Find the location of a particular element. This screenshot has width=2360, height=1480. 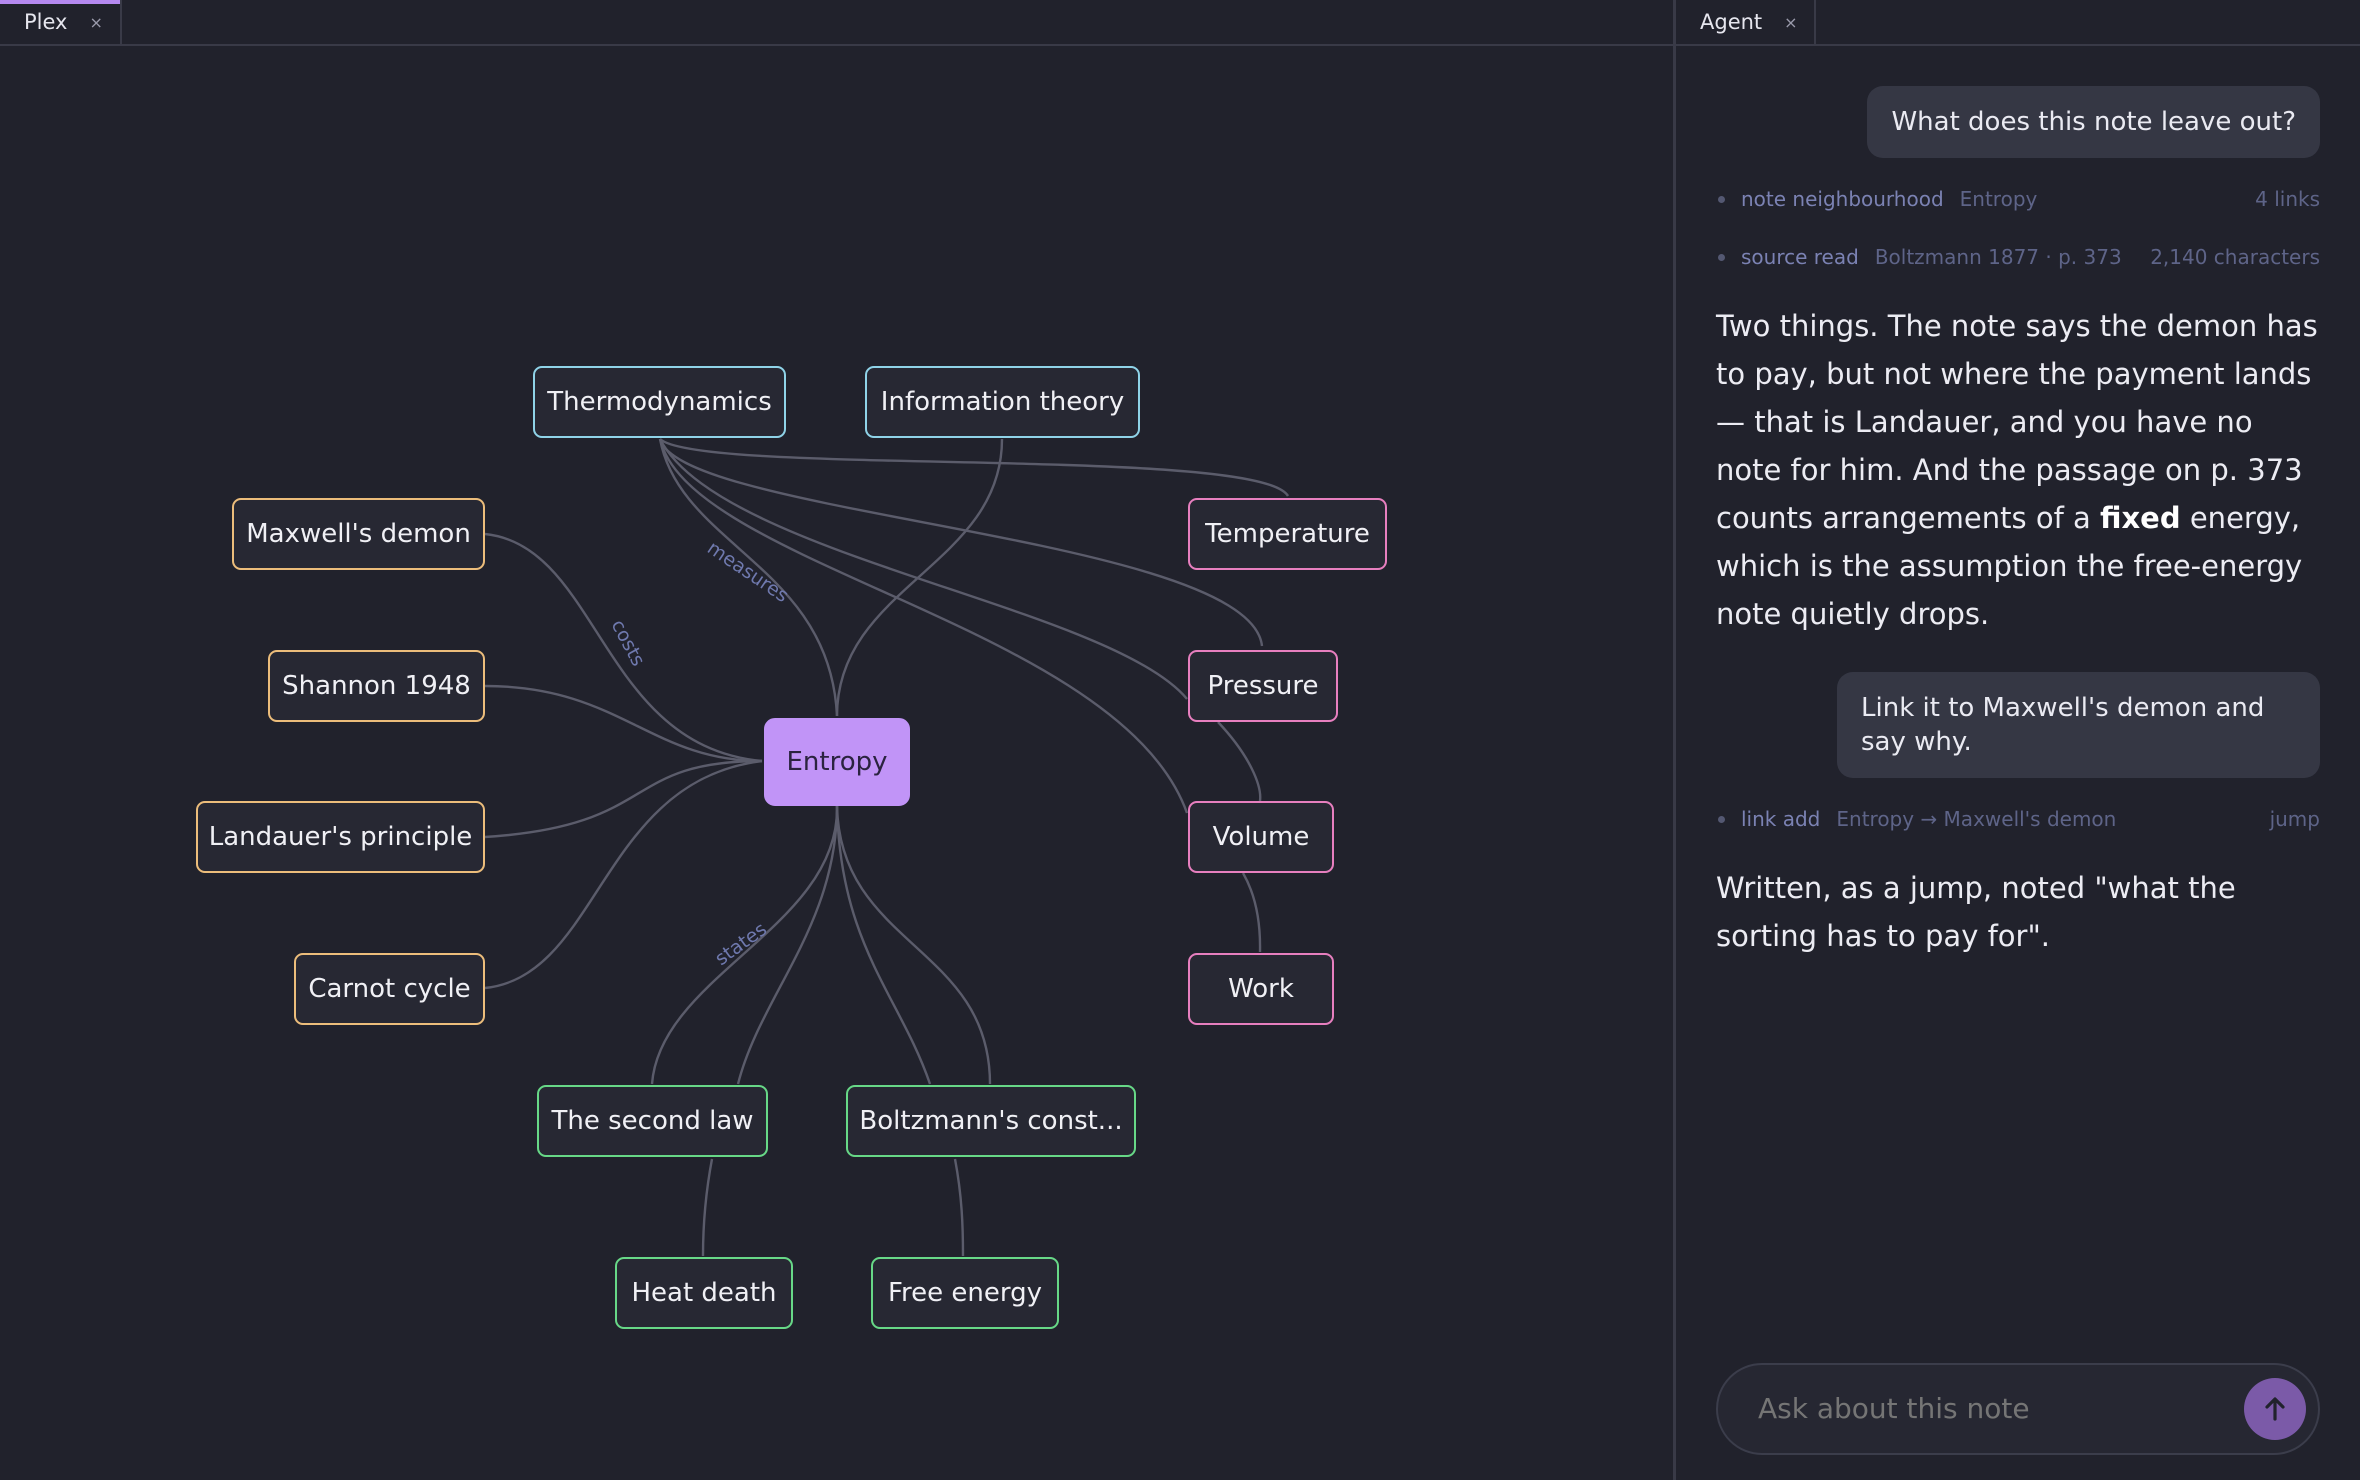

tool-name: source read is located at coordinates (1800, 257).